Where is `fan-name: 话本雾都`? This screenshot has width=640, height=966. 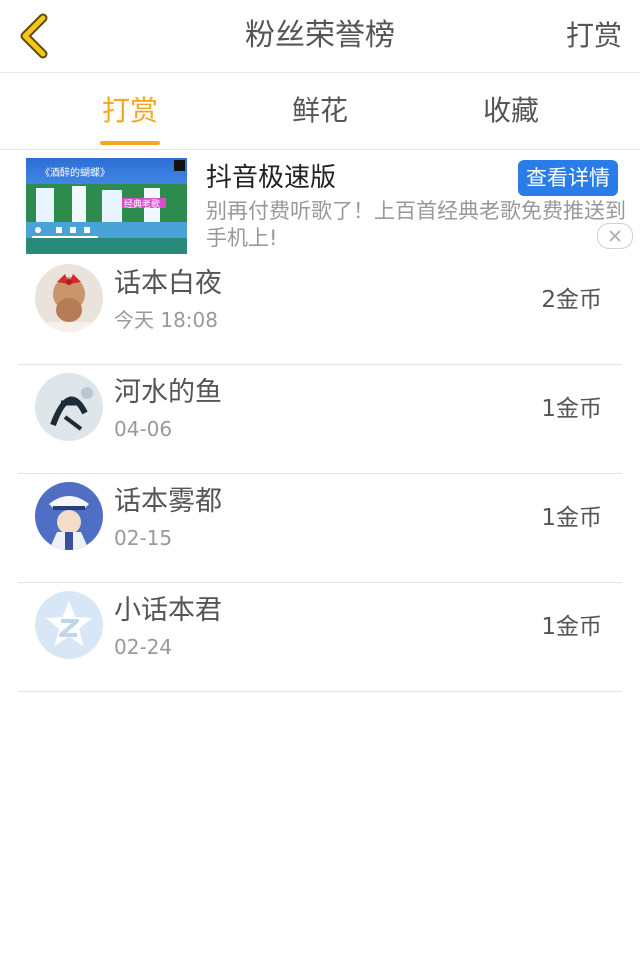 fan-name: 话本雾都 is located at coordinates (168, 501).